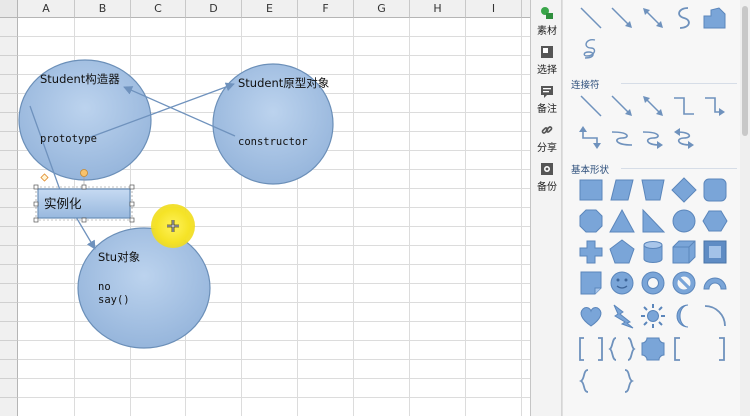 This screenshot has height=416, width=750. I want to click on line-shape-icon, so click(591, 18).